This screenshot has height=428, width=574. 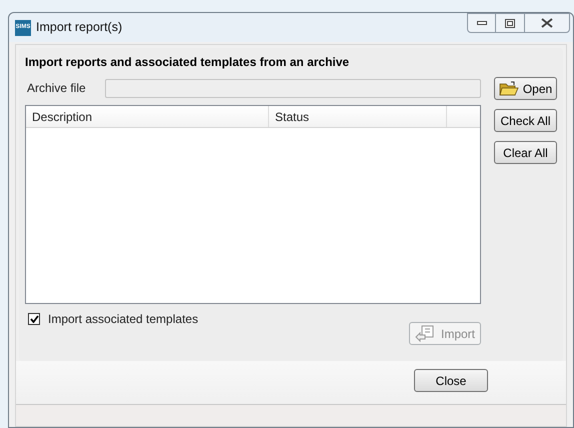 I want to click on maximize-icon, so click(x=510, y=23).